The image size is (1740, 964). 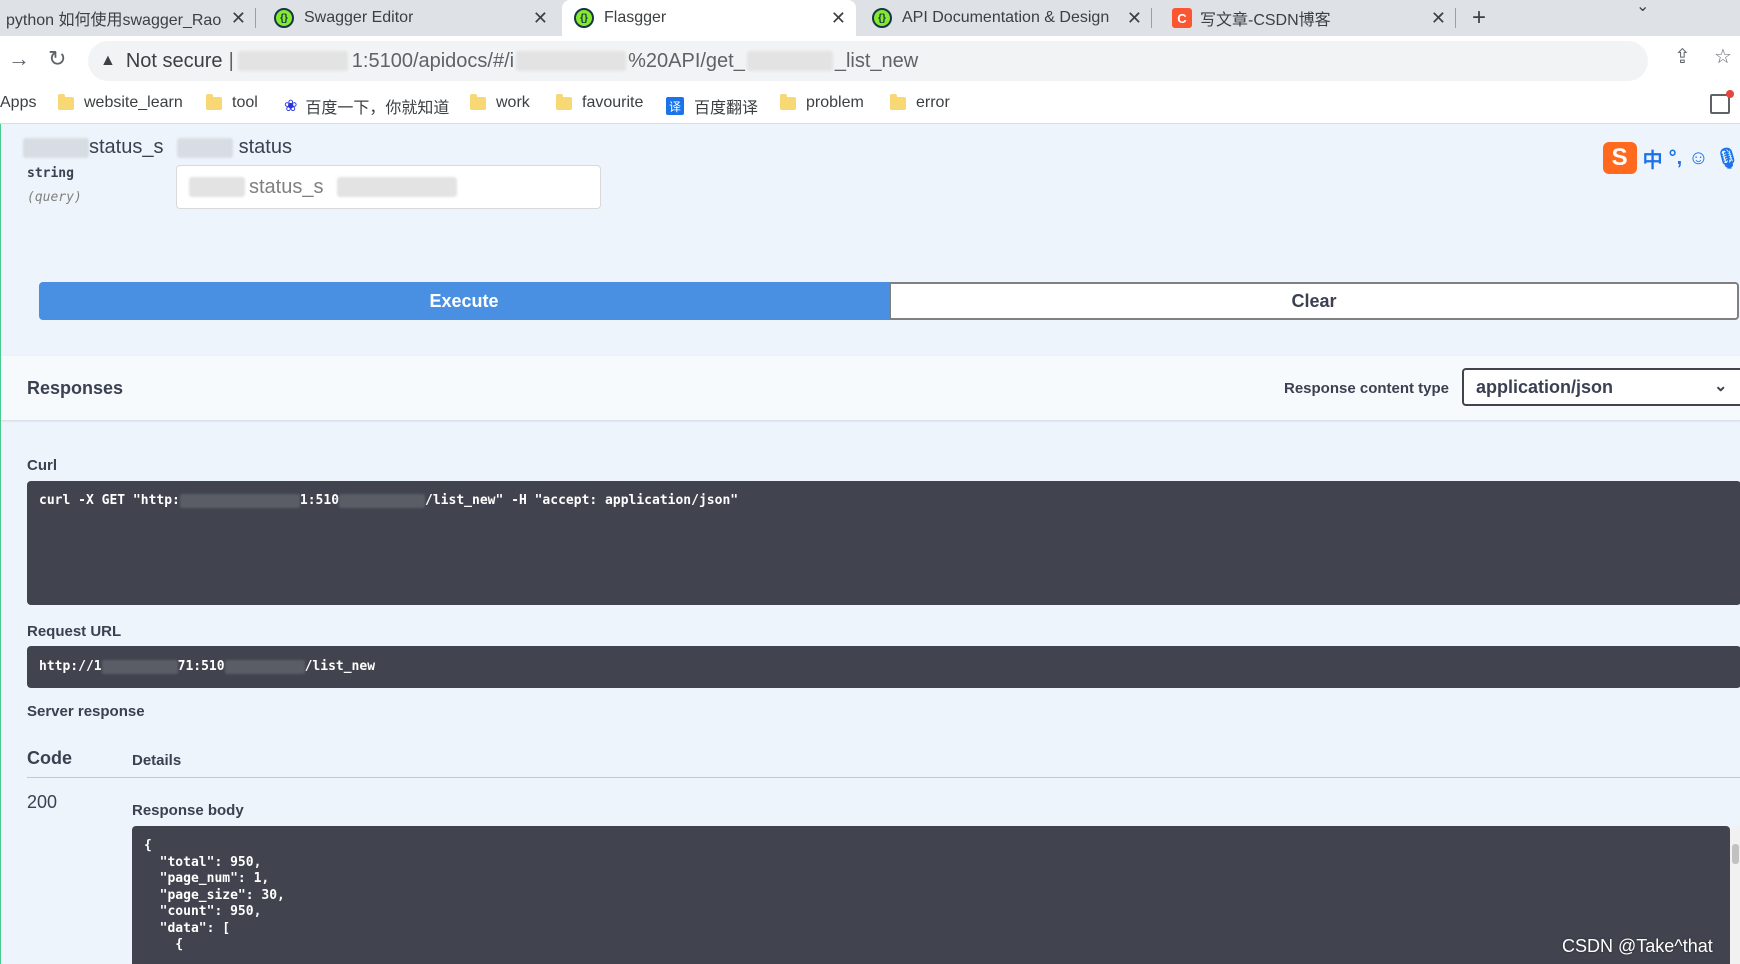 What do you see at coordinates (120, 102) in the screenshot?
I see `bookmark-website-learn: website_learn` at bounding box center [120, 102].